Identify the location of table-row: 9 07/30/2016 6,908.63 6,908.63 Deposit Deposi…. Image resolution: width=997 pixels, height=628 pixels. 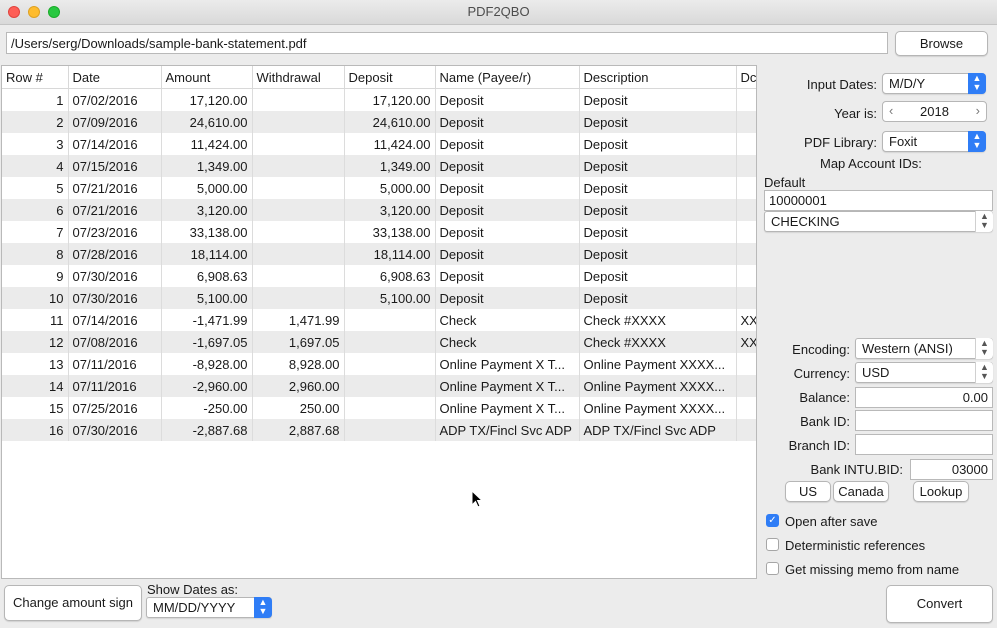
(379, 276).